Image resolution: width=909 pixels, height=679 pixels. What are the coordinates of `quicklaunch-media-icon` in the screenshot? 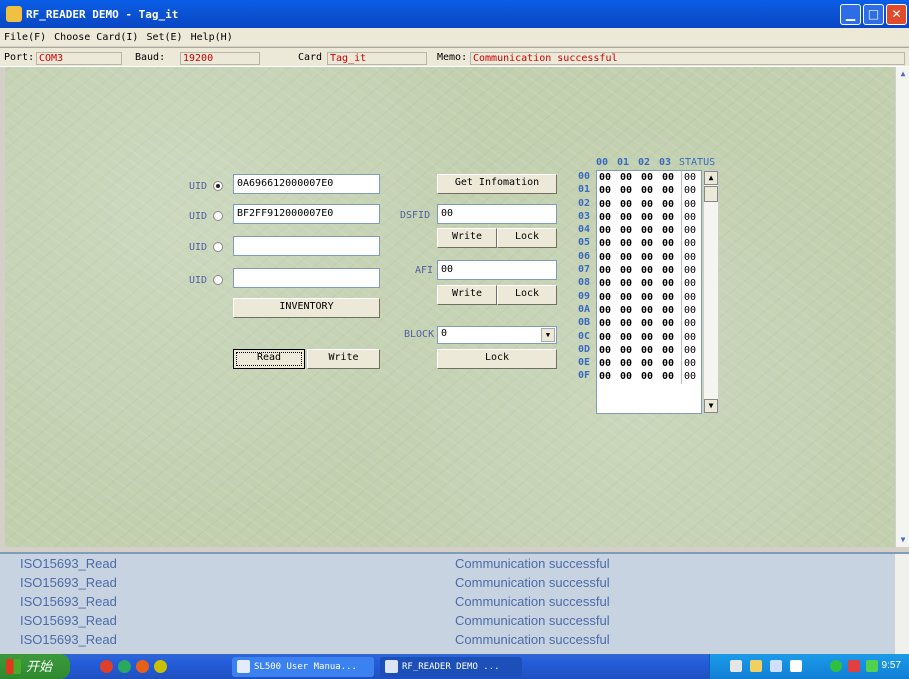 It's located at (160, 666).